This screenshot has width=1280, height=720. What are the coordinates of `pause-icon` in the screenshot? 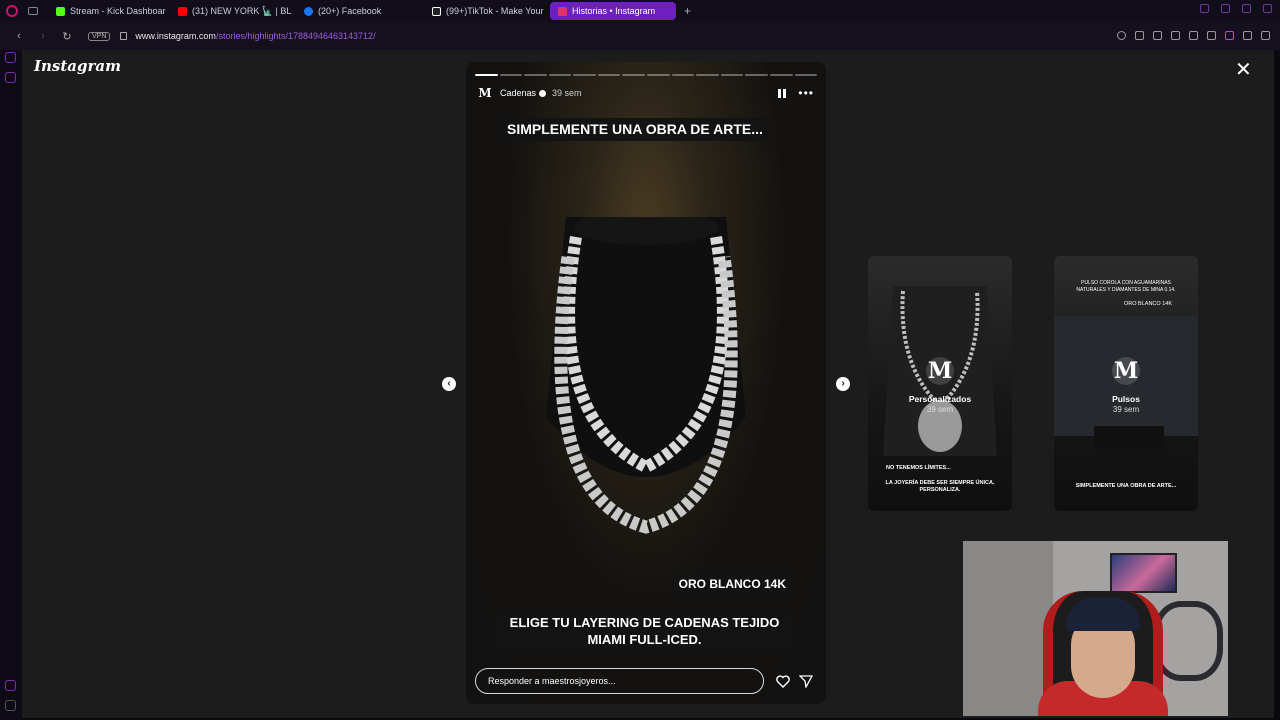 It's located at (782, 93).